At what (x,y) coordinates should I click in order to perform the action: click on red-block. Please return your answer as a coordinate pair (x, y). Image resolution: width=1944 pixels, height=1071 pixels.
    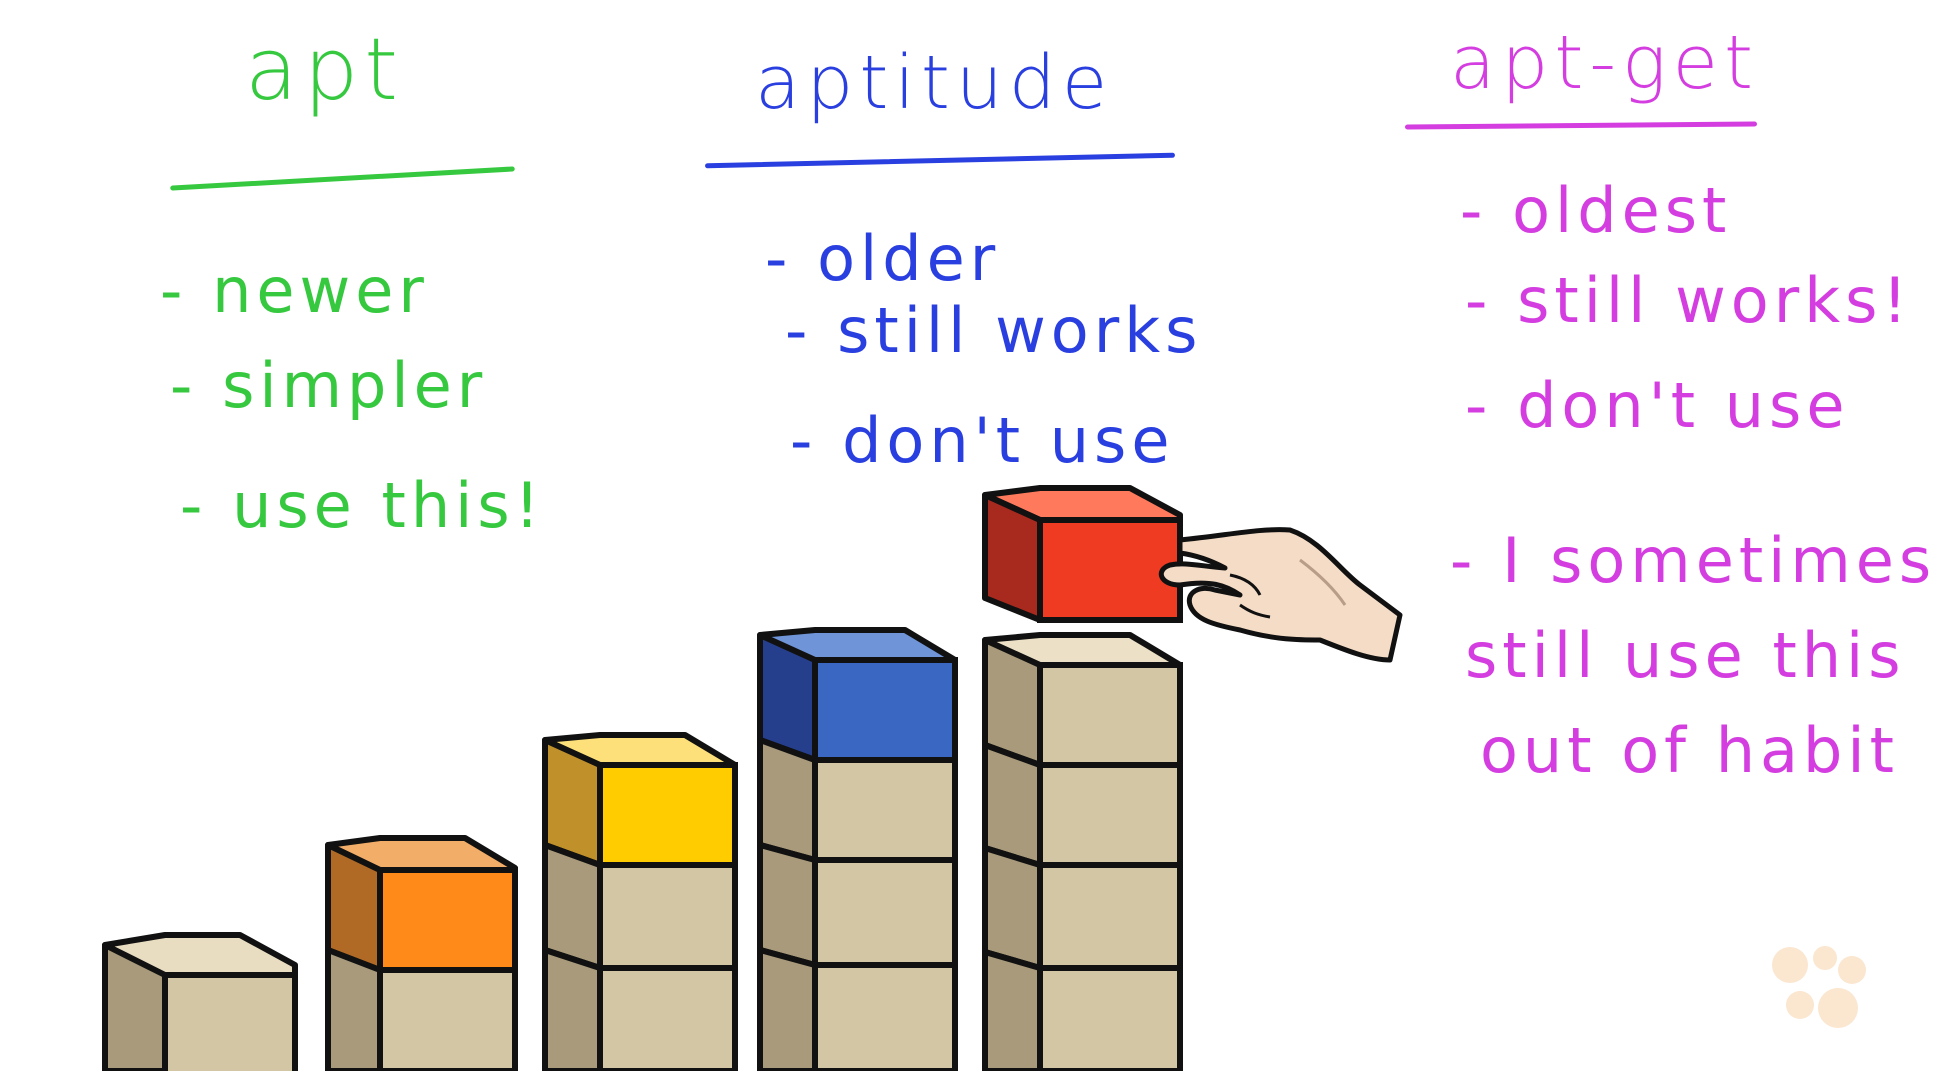
    Looking at the image, I should click on (1082, 554).